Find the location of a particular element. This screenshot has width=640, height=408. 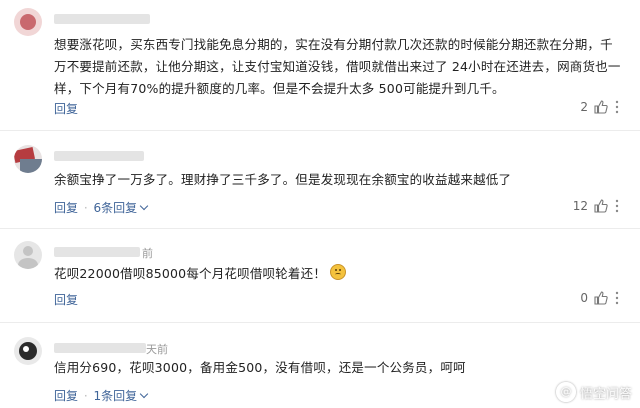

like-count: 0 is located at coordinates (584, 298).